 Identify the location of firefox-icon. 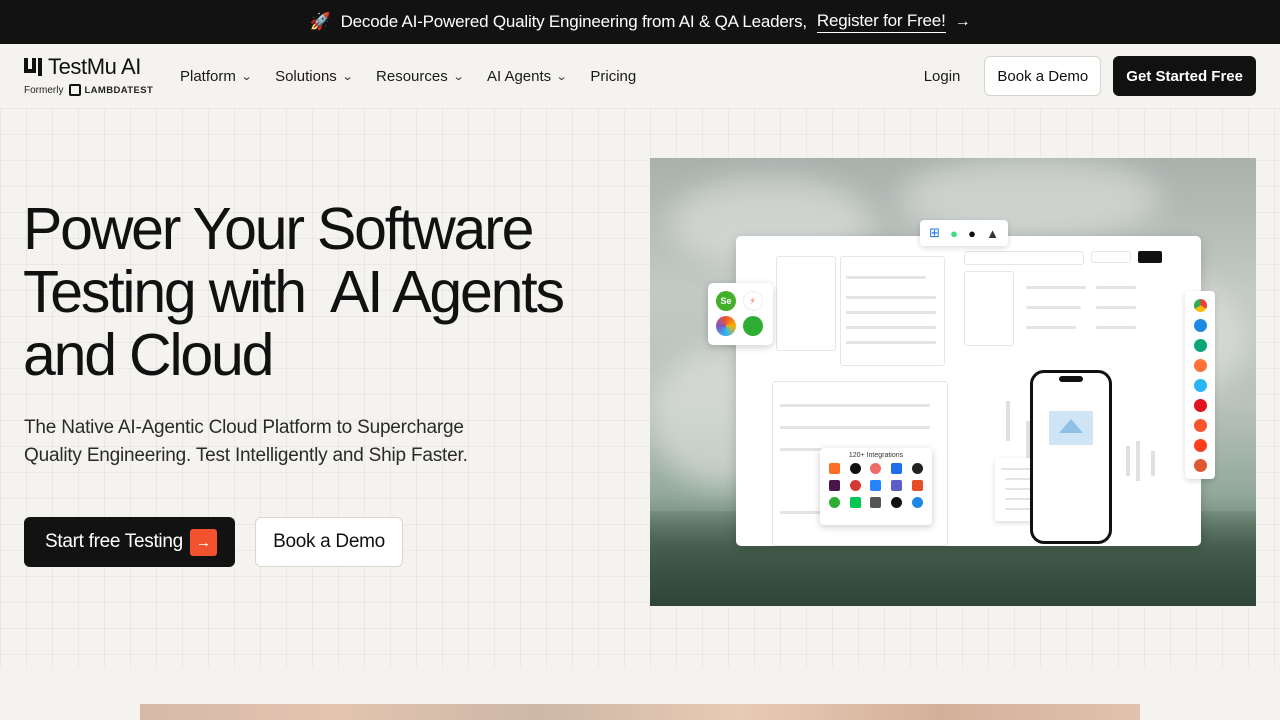
(1200, 365).